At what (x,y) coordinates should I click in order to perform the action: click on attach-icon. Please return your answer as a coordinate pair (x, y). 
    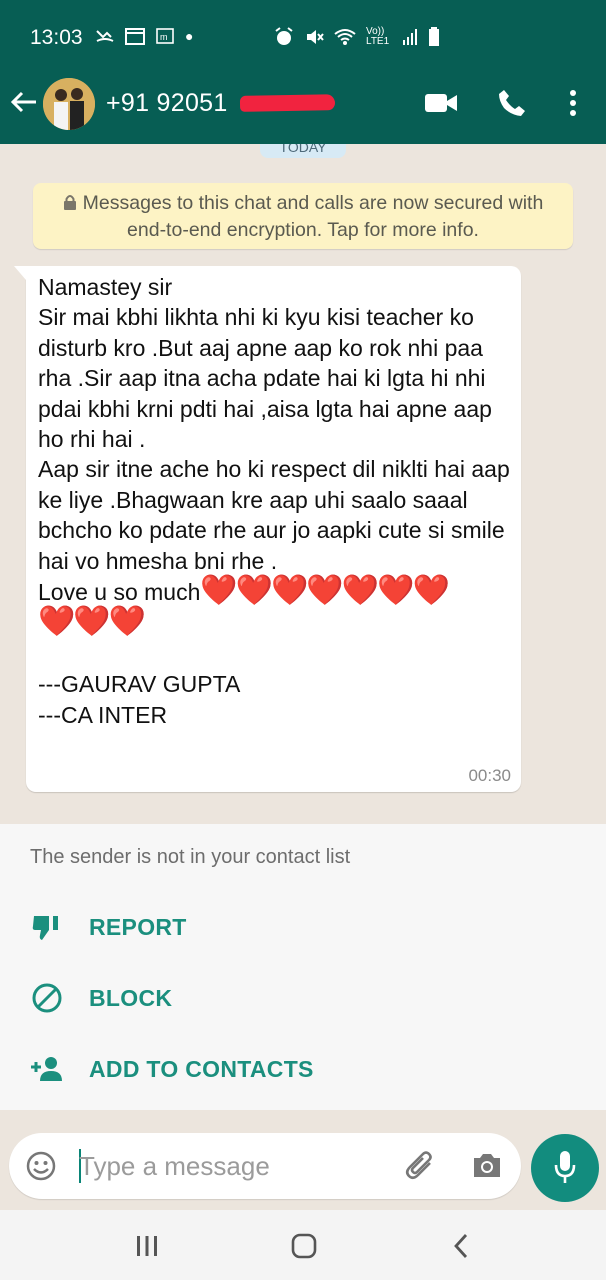
    Looking at the image, I should click on (421, 1166).